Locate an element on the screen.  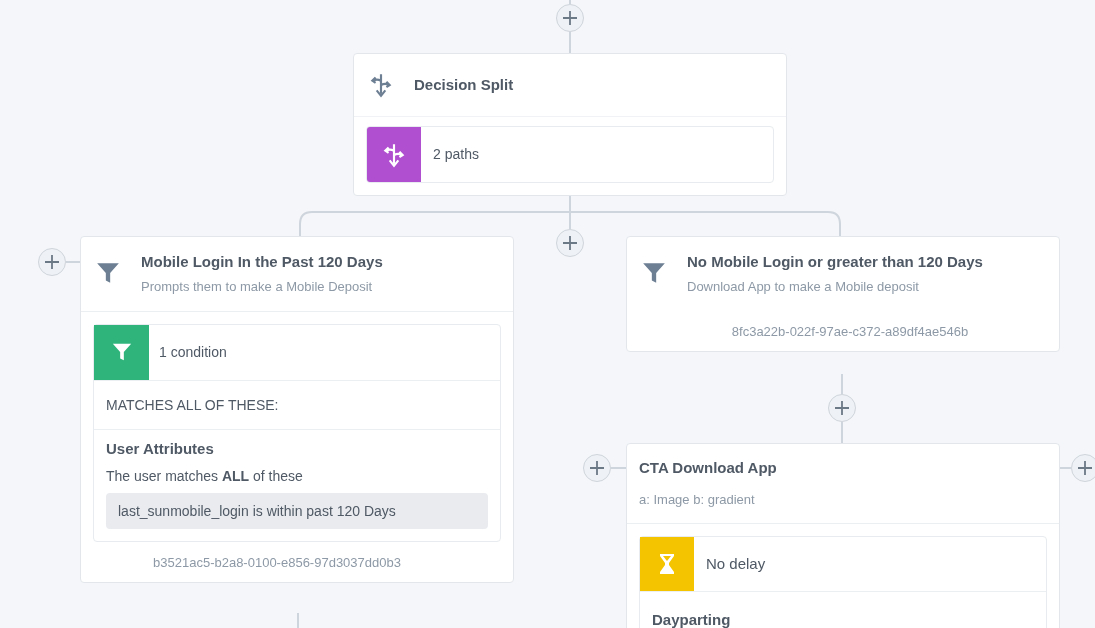
node-id: b3521ac5-b2a8-0100-e856-97d3037dd0b3 is located at coordinates (277, 562).